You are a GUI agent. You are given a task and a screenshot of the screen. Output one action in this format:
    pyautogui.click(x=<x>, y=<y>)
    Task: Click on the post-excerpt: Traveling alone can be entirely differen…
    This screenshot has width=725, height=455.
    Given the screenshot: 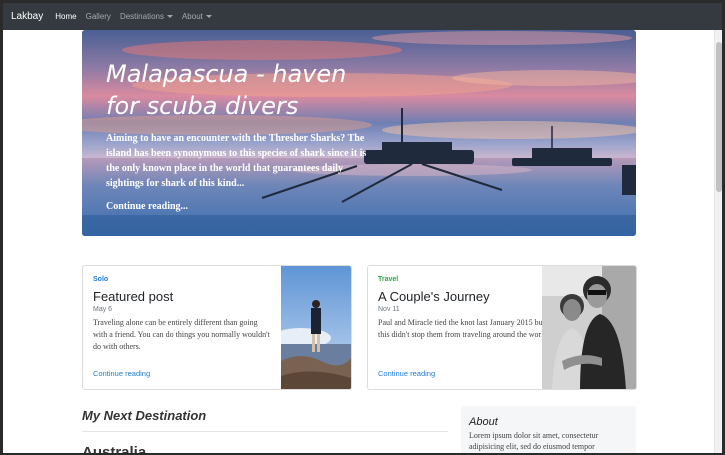 What is the action you would take?
    pyautogui.click(x=181, y=334)
    